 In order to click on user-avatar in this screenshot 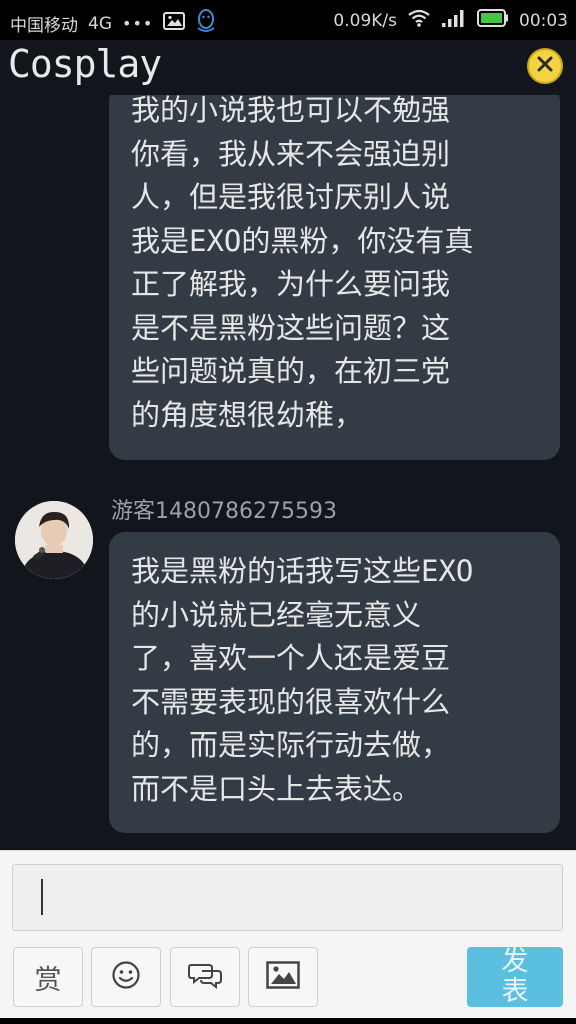, I will do `click(54, 540)`.